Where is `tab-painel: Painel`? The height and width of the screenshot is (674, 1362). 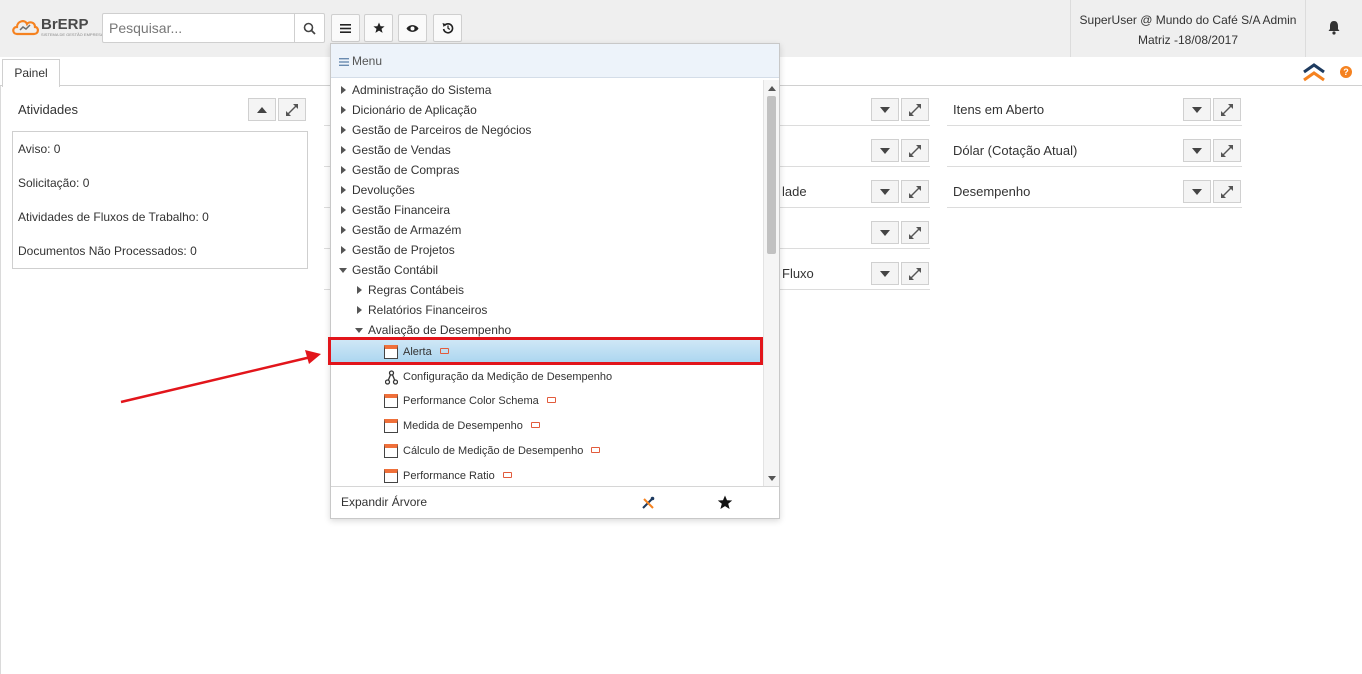
tab-painel: Painel is located at coordinates (31, 73).